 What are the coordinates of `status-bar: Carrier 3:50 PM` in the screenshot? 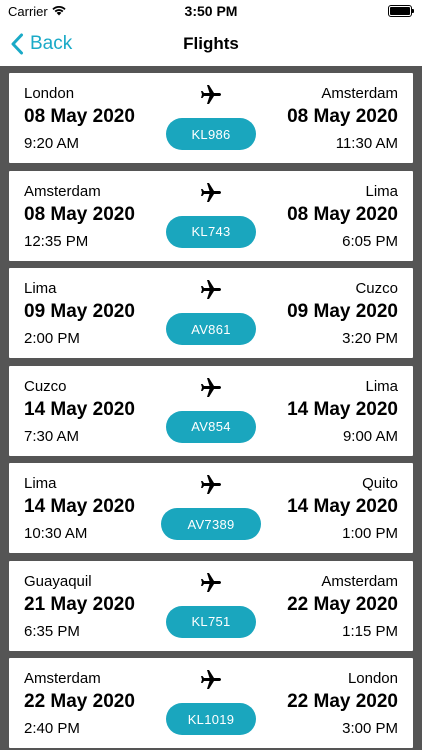 It's located at (211, 11).